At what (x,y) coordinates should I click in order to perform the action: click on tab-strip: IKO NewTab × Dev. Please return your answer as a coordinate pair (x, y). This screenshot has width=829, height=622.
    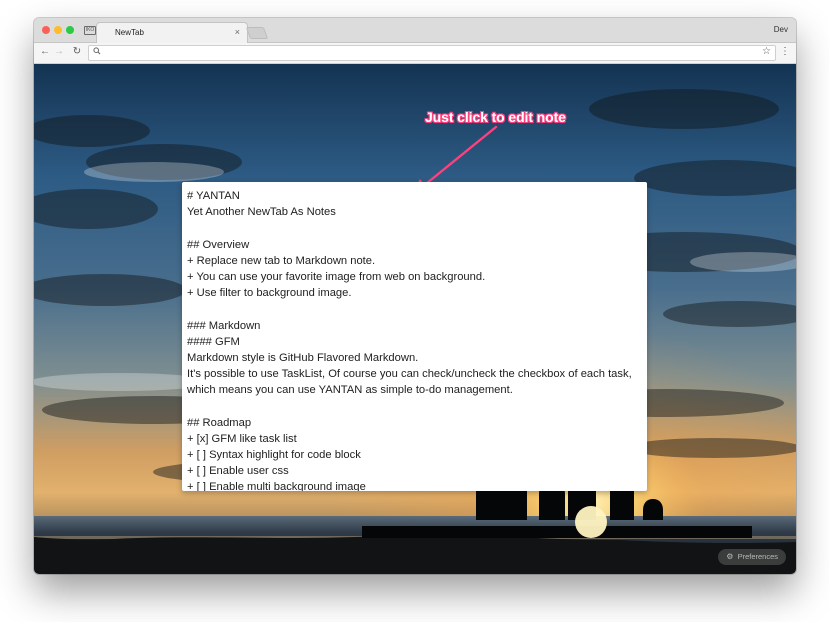
    Looking at the image, I should click on (415, 30).